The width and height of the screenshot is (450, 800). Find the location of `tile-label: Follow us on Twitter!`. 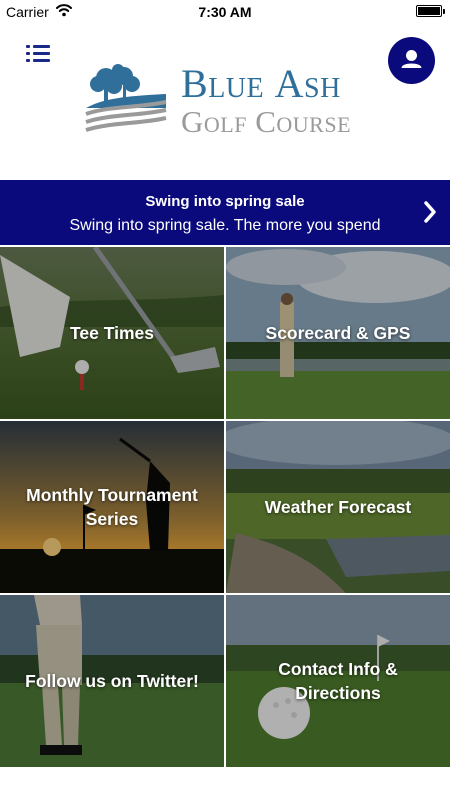

tile-label: Follow us on Twitter! is located at coordinates (112, 681).